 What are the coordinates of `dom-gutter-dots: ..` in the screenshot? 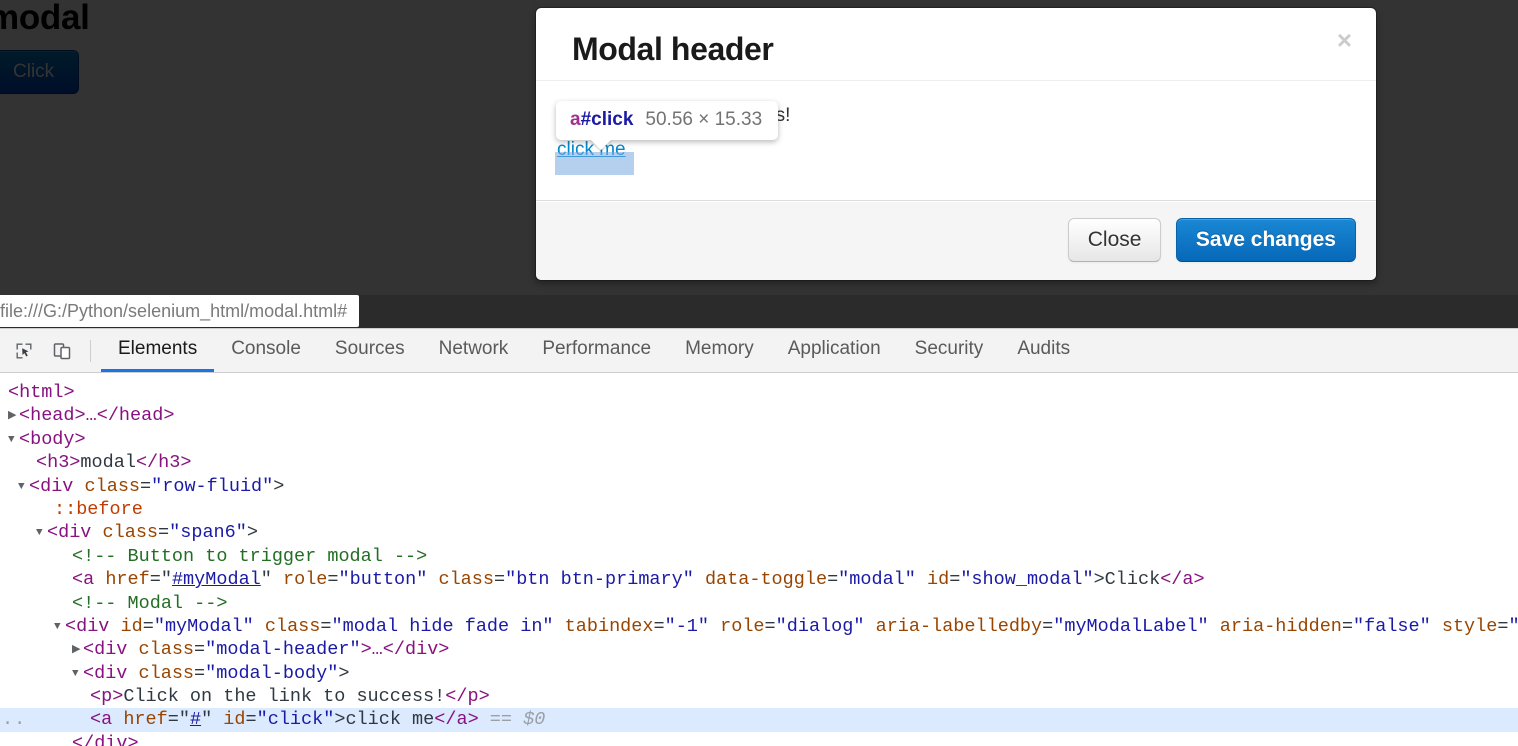 It's located at (14, 720).